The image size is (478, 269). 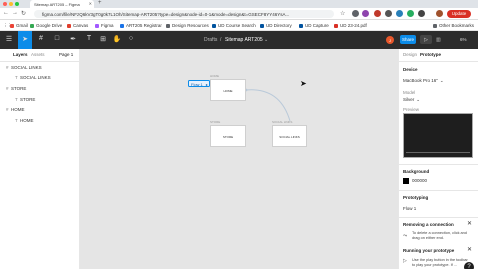 I want to click on model-heading: Model, so click(x=409, y=92).